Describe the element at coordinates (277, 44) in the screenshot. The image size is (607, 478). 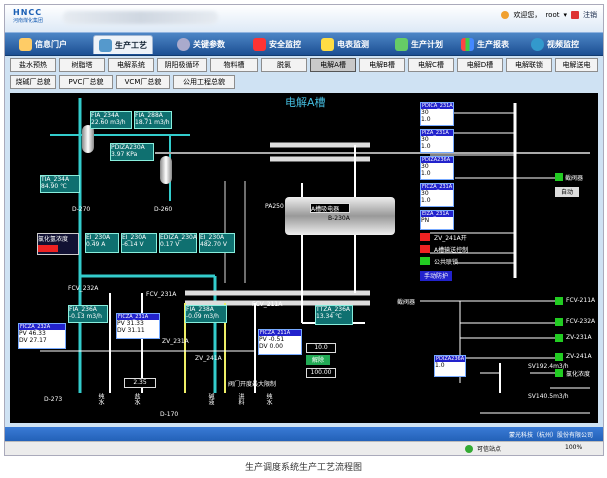
I see `nav-item-safety: 安全监控` at that location.